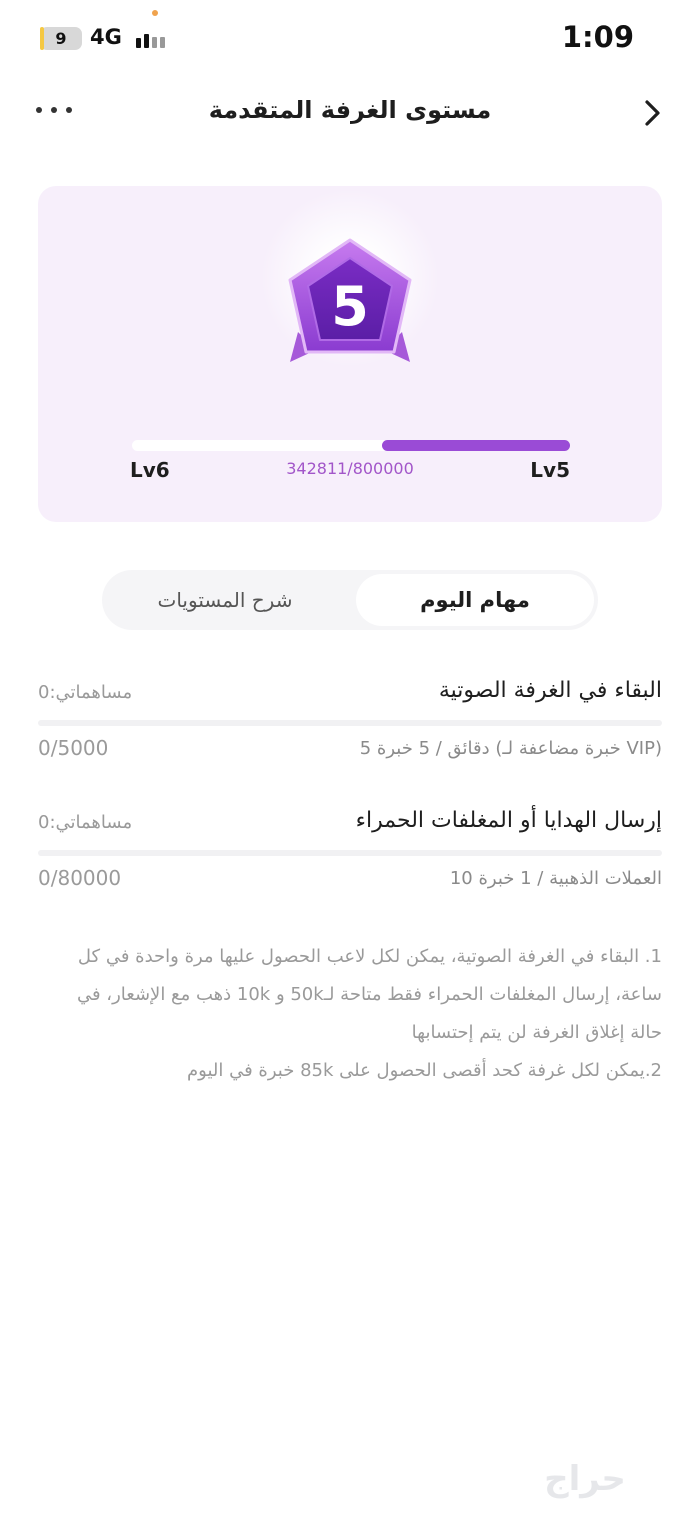 Image resolution: width=700 pixels, height=1514 pixels. I want to click on task-count: 0/80000, so click(80, 878).